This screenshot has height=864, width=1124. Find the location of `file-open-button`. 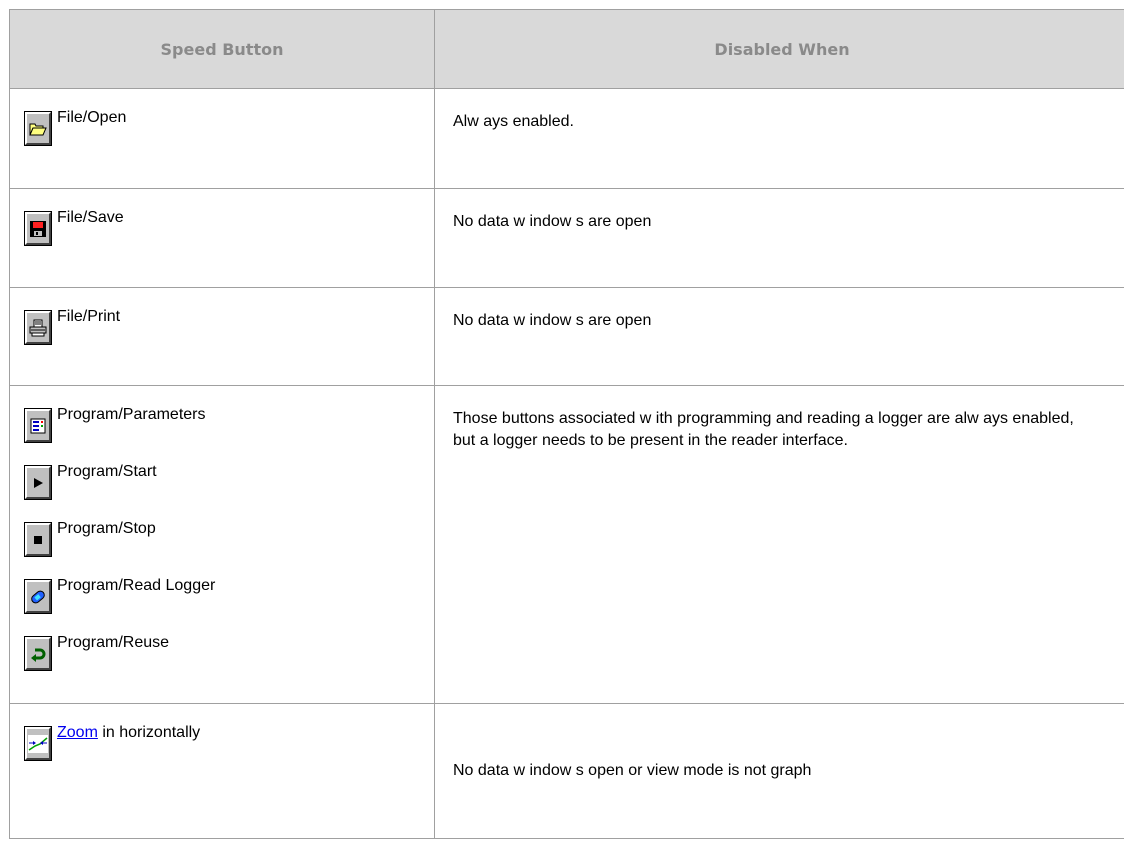

file-open-button is located at coordinates (38, 128).